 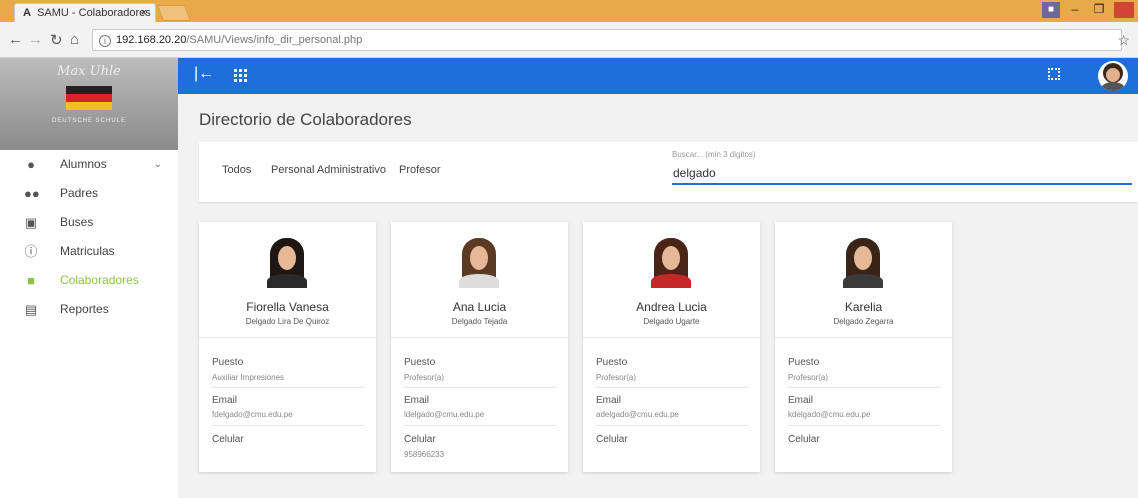 I want to click on sidebar-item-colaboradores: ■ Colaboradores, so click(x=89, y=280).